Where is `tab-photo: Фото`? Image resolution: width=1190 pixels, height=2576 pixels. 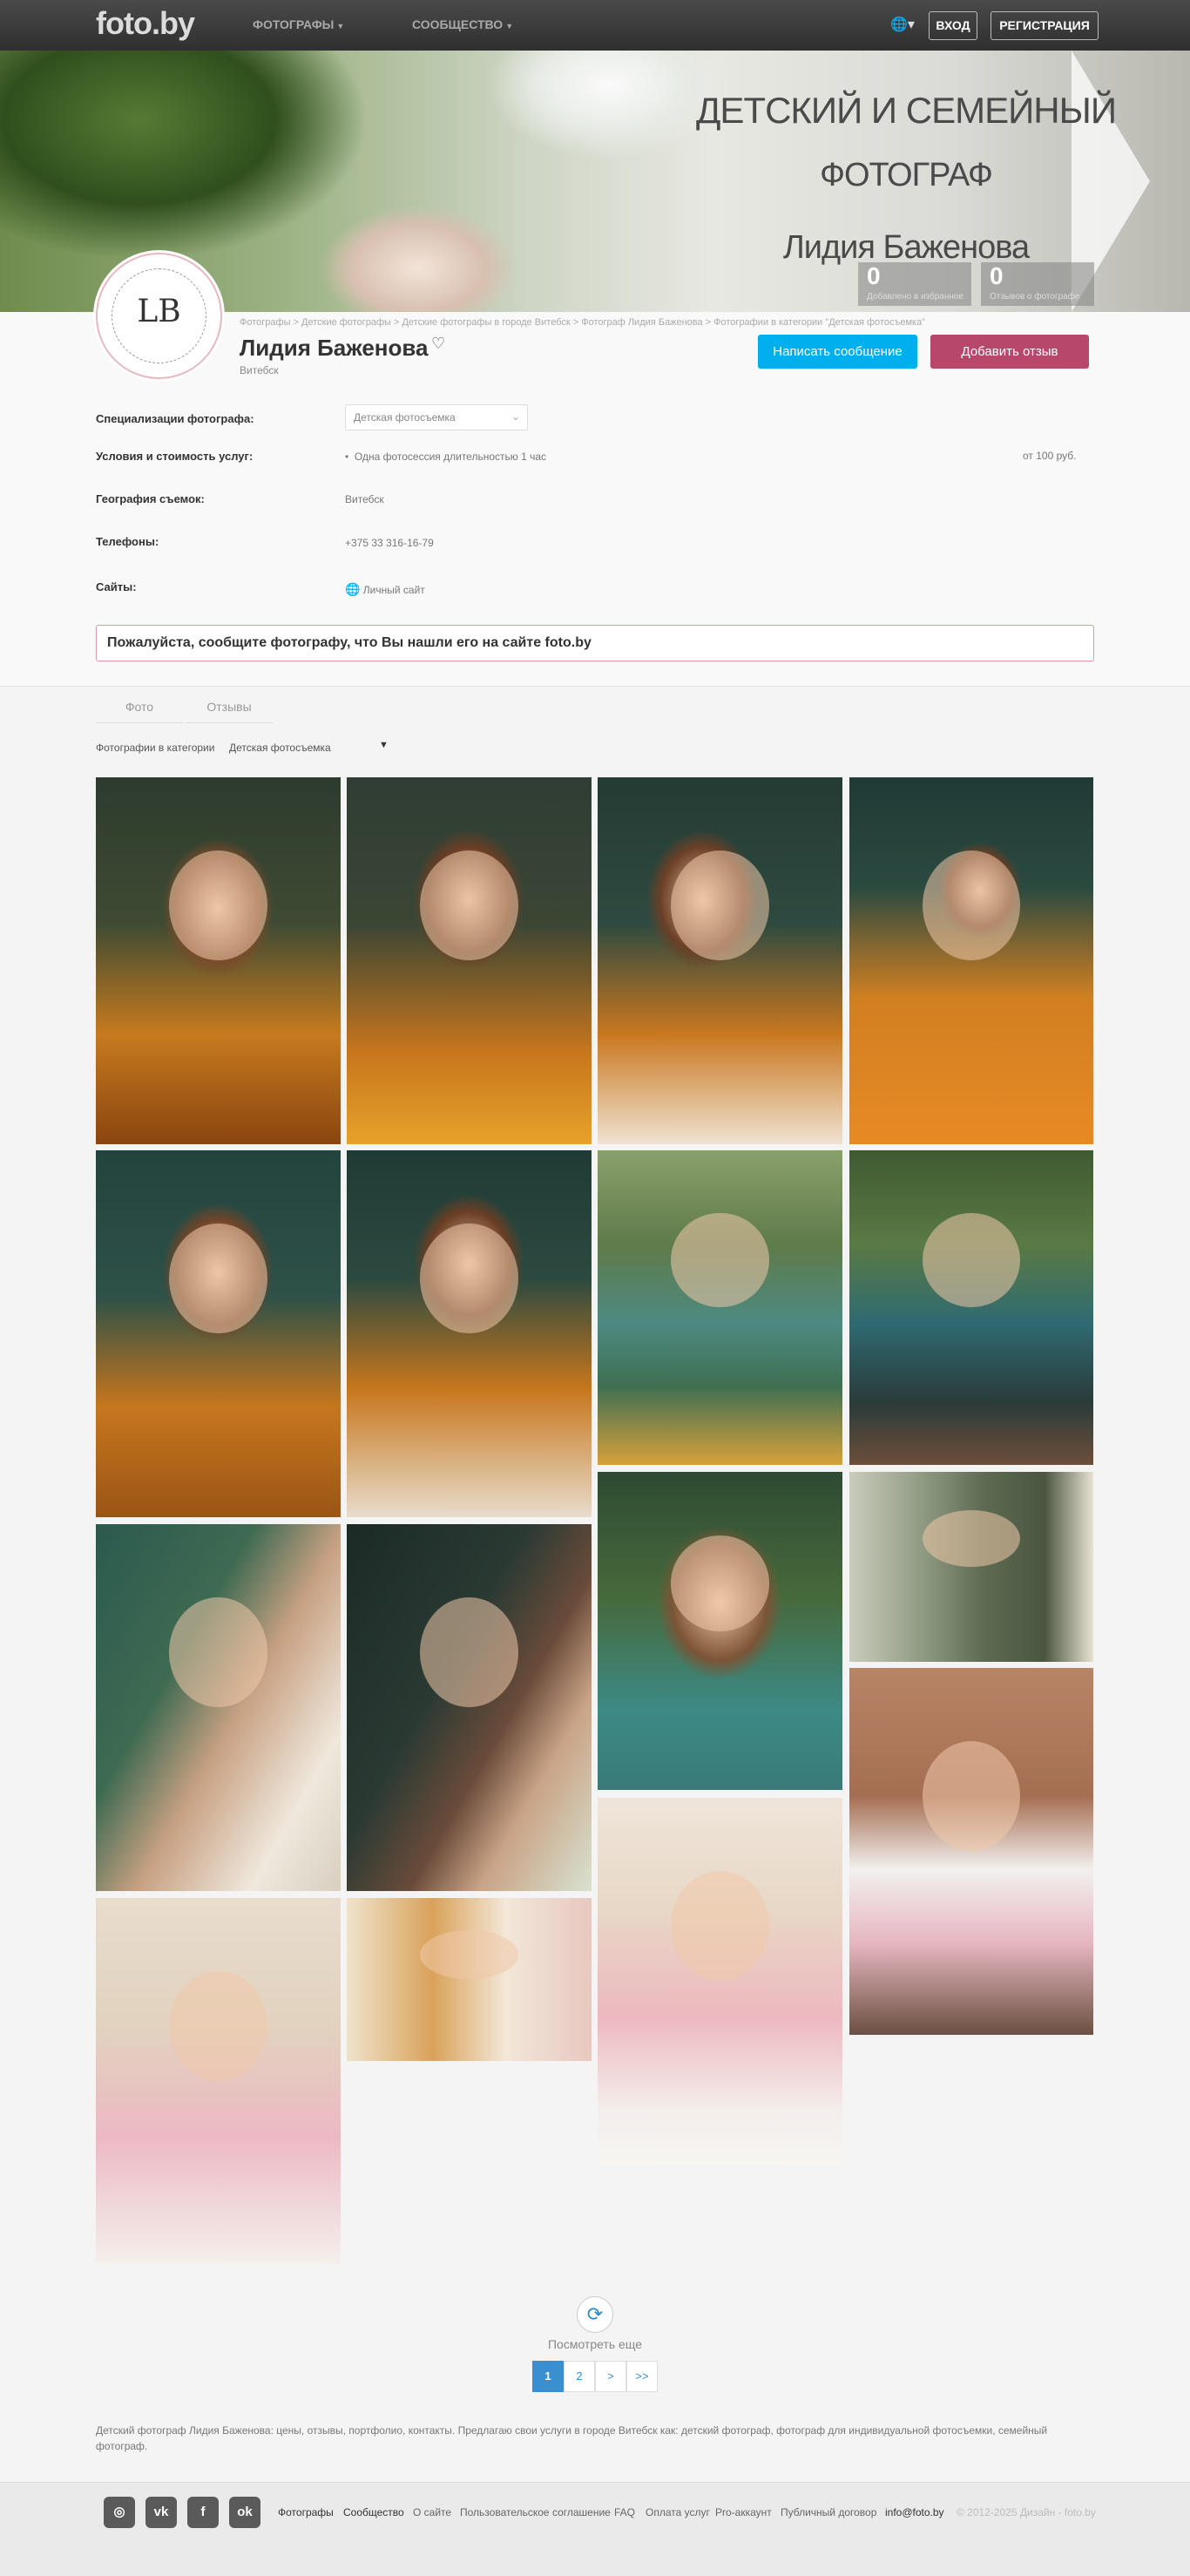
tab-photo: Фото is located at coordinates (139, 708).